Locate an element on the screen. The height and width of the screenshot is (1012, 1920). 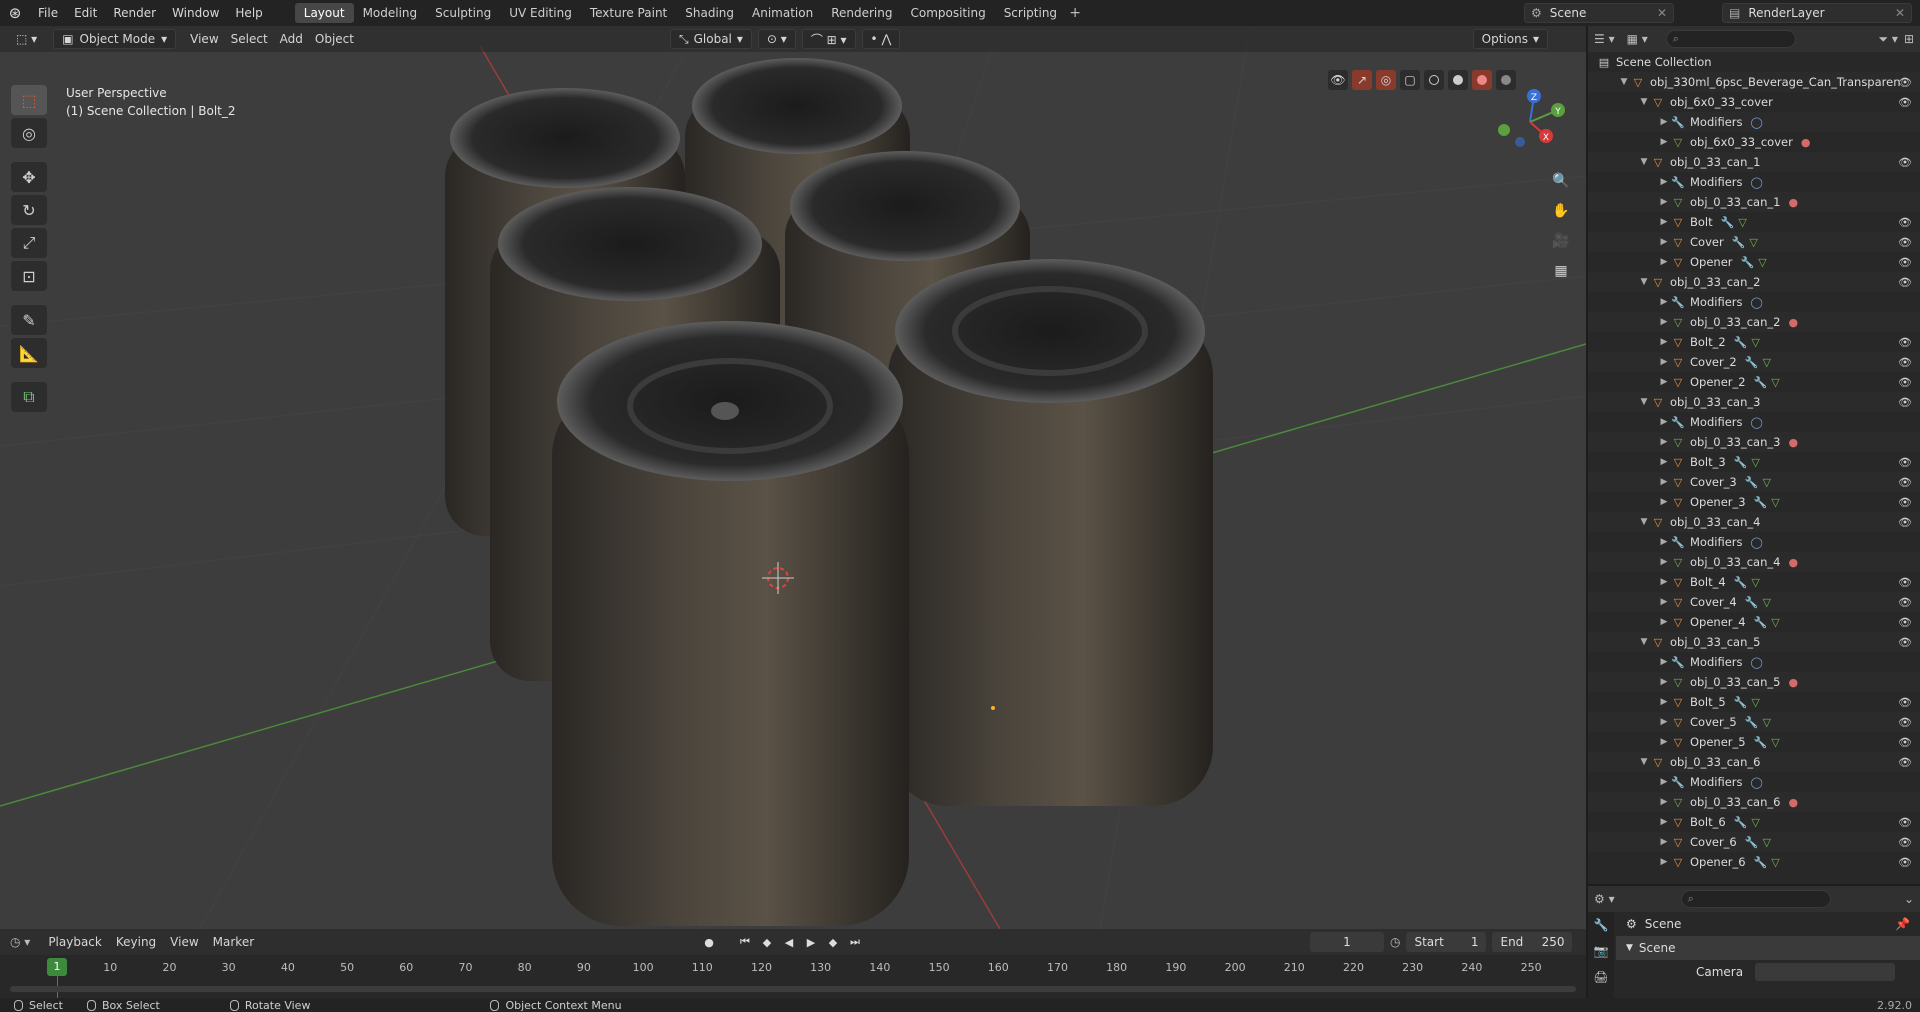
prev-keyframe-icon: ◆ is located at coordinates (767, 942).